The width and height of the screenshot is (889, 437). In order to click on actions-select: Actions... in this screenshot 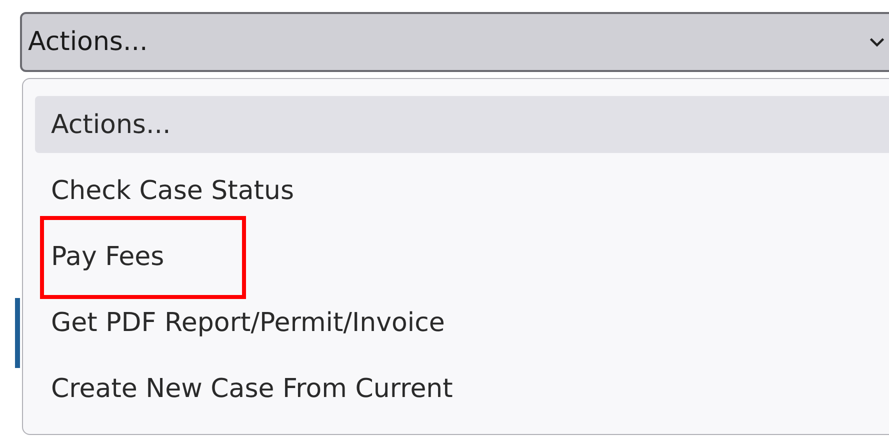, I will do `click(454, 42)`.